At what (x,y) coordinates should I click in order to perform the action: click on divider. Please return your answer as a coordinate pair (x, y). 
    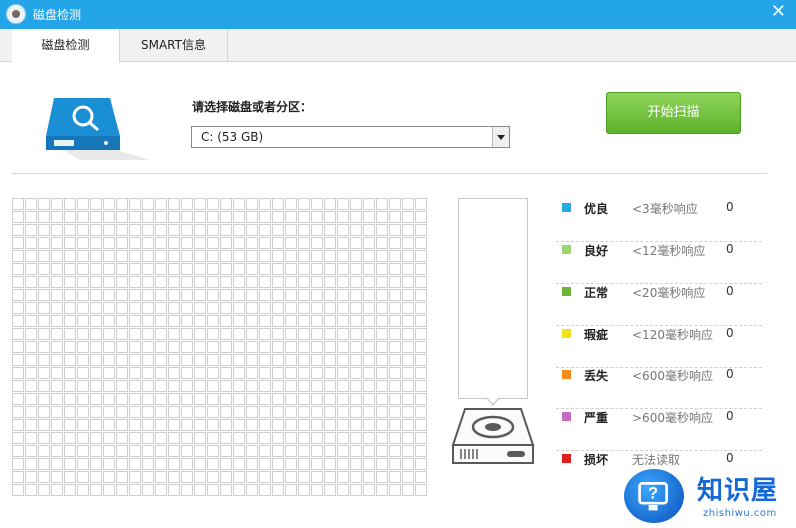
    Looking at the image, I should click on (389, 173).